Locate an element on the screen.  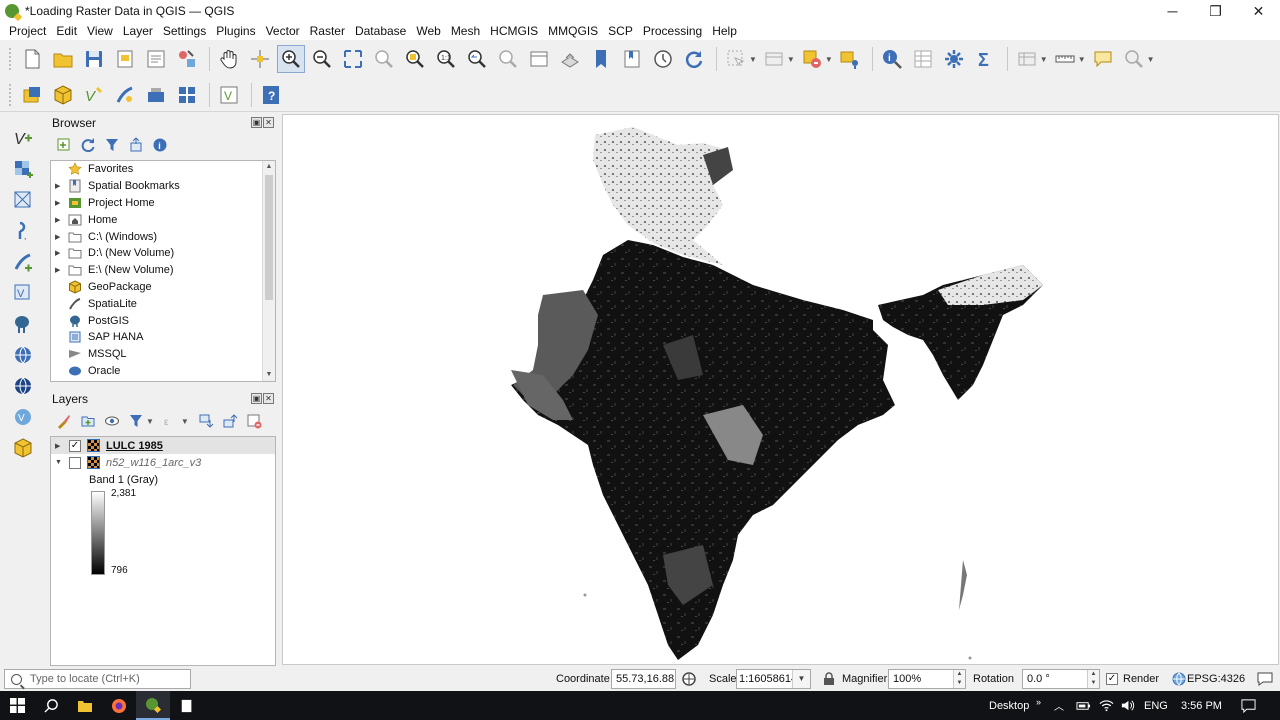
restore-button: ❐ is located at coordinates (1215, 11).